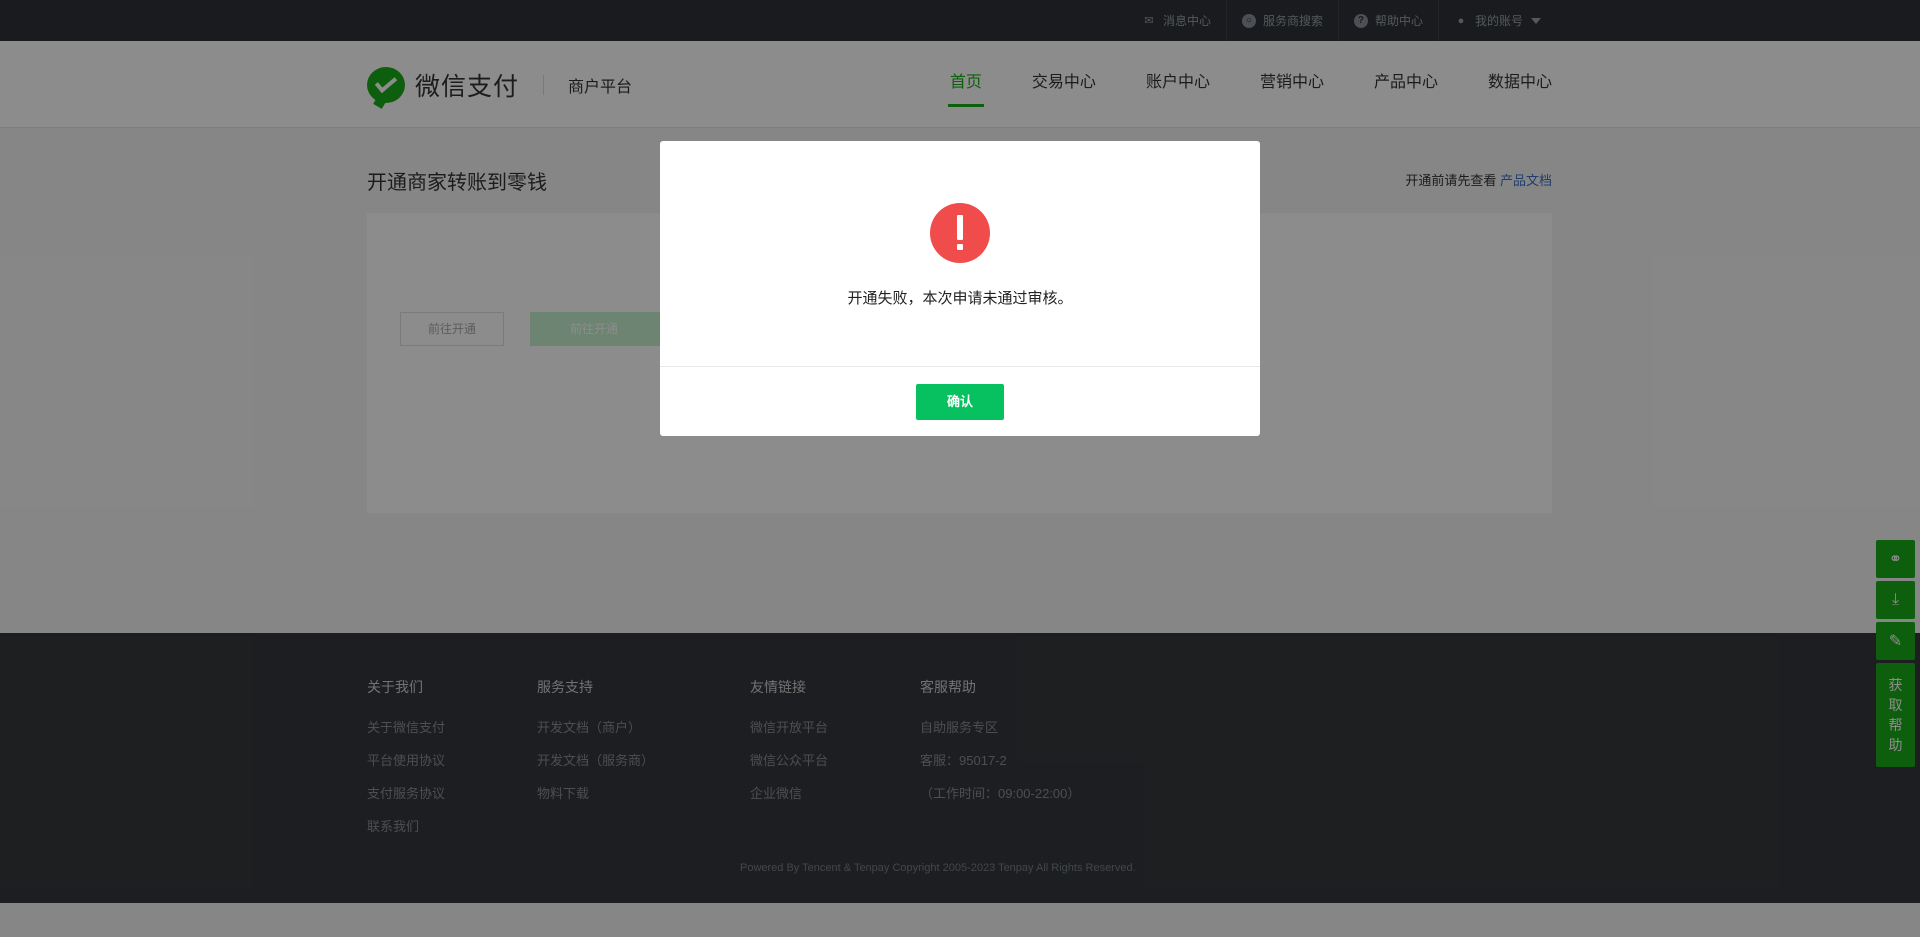 The height and width of the screenshot is (937, 1920). I want to click on dialog-message: 开通失败，本次申请未通过审核。, so click(960, 298).